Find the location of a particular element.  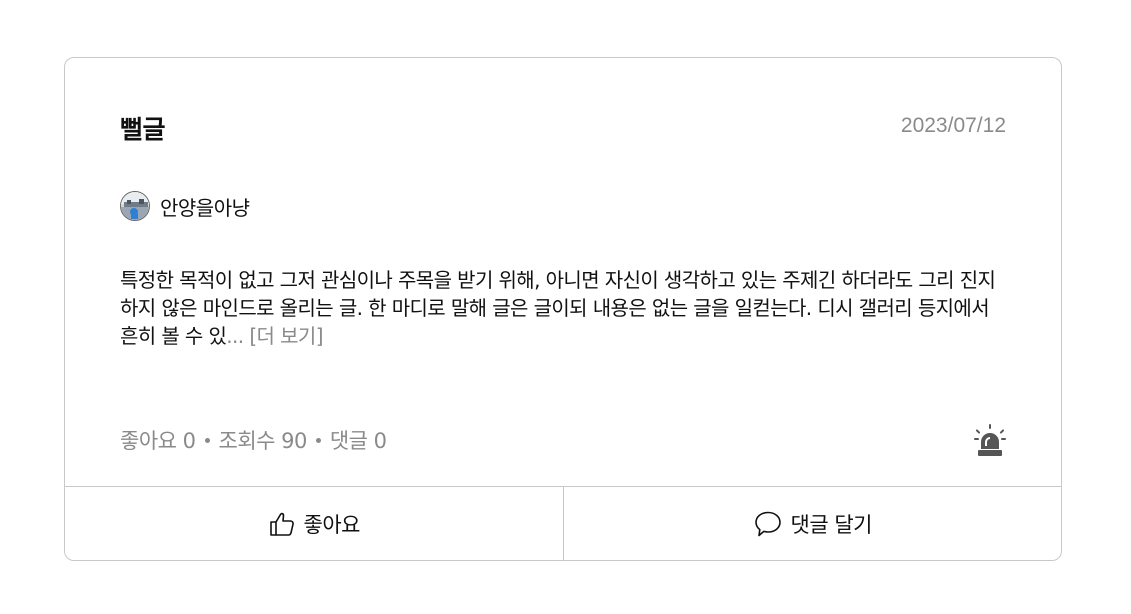

avatar-image is located at coordinates (135, 206).